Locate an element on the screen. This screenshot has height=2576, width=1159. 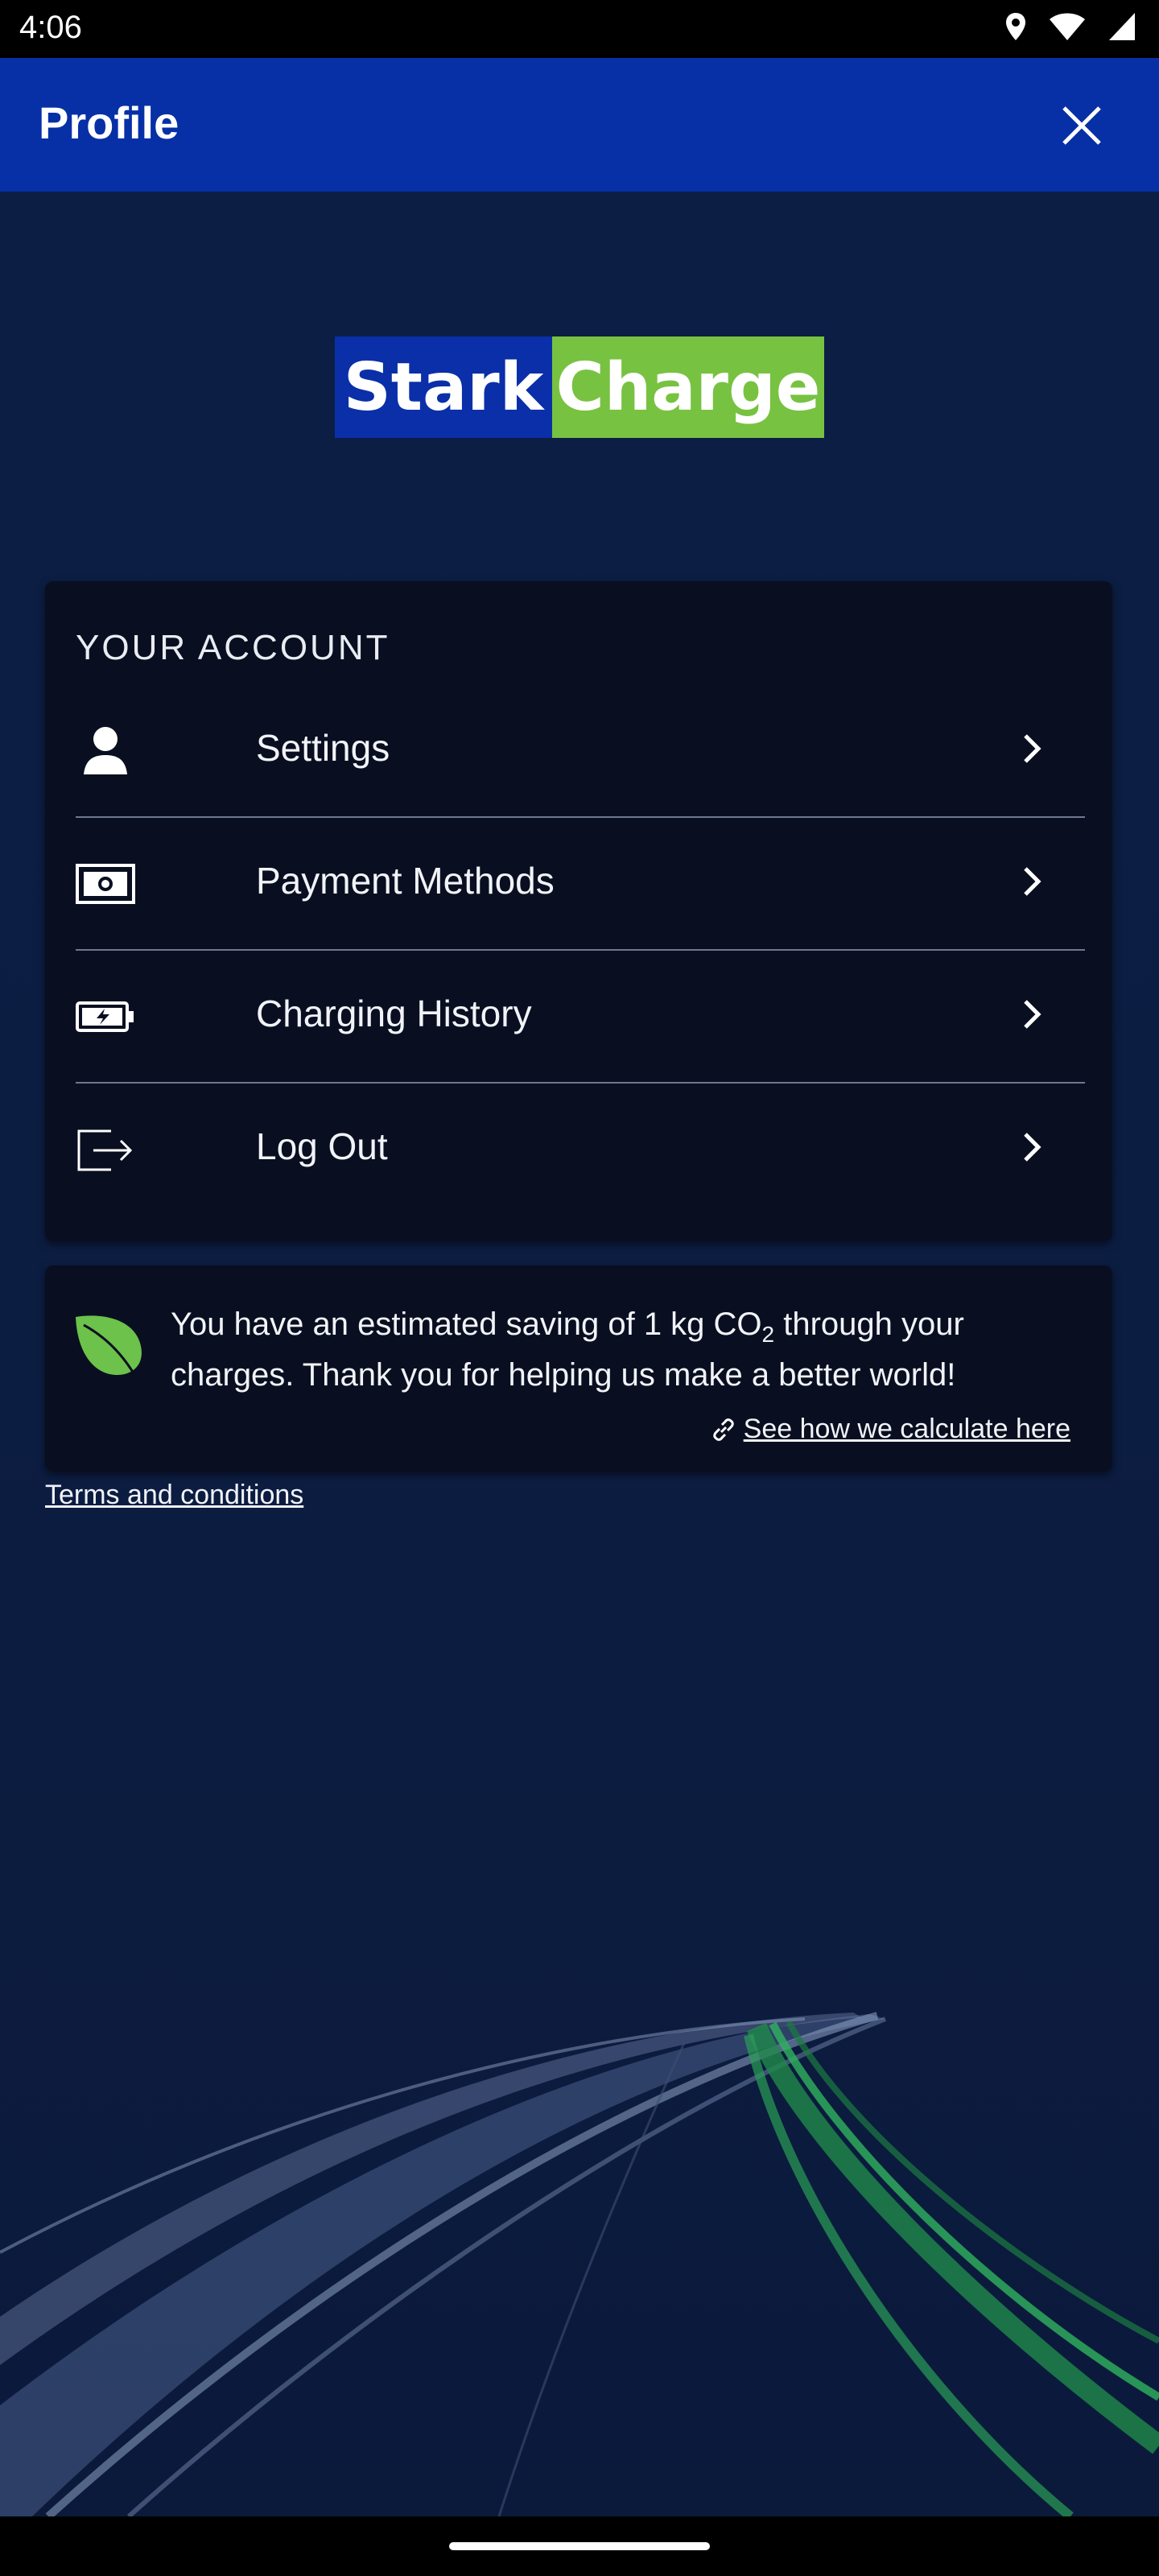
settings-label: Settings is located at coordinates (323, 748).